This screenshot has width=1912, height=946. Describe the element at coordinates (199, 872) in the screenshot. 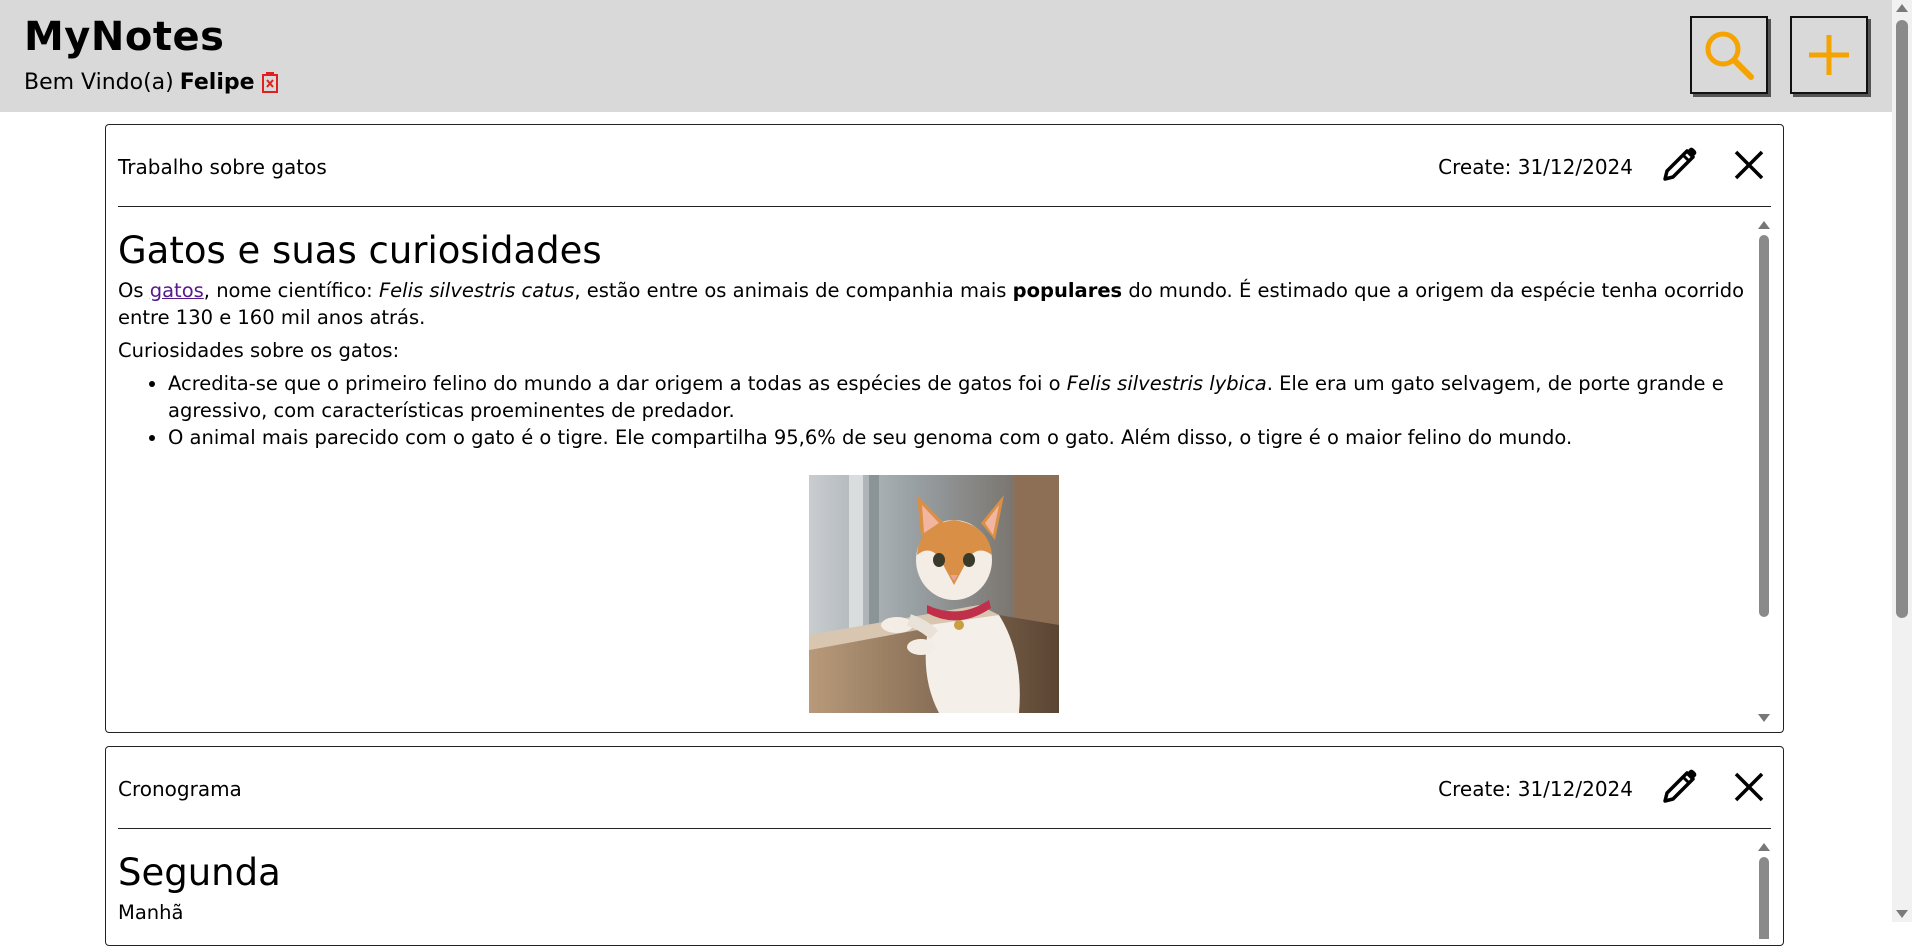

I see `note-heading: Segunda` at that location.